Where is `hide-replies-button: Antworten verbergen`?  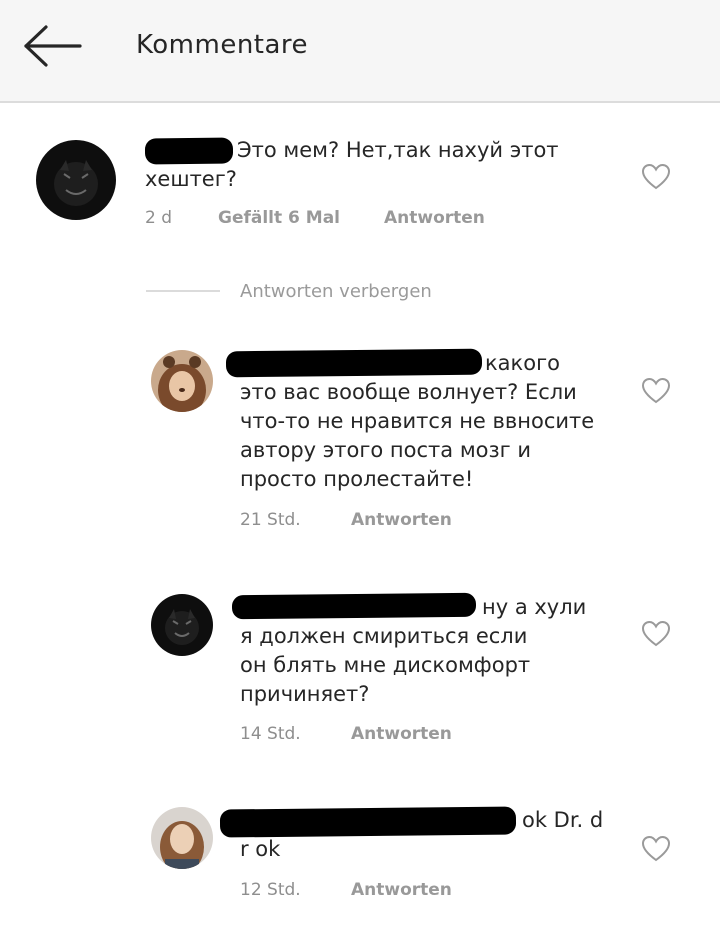
hide-replies-button: Antworten verbergen is located at coordinates (289, 291).